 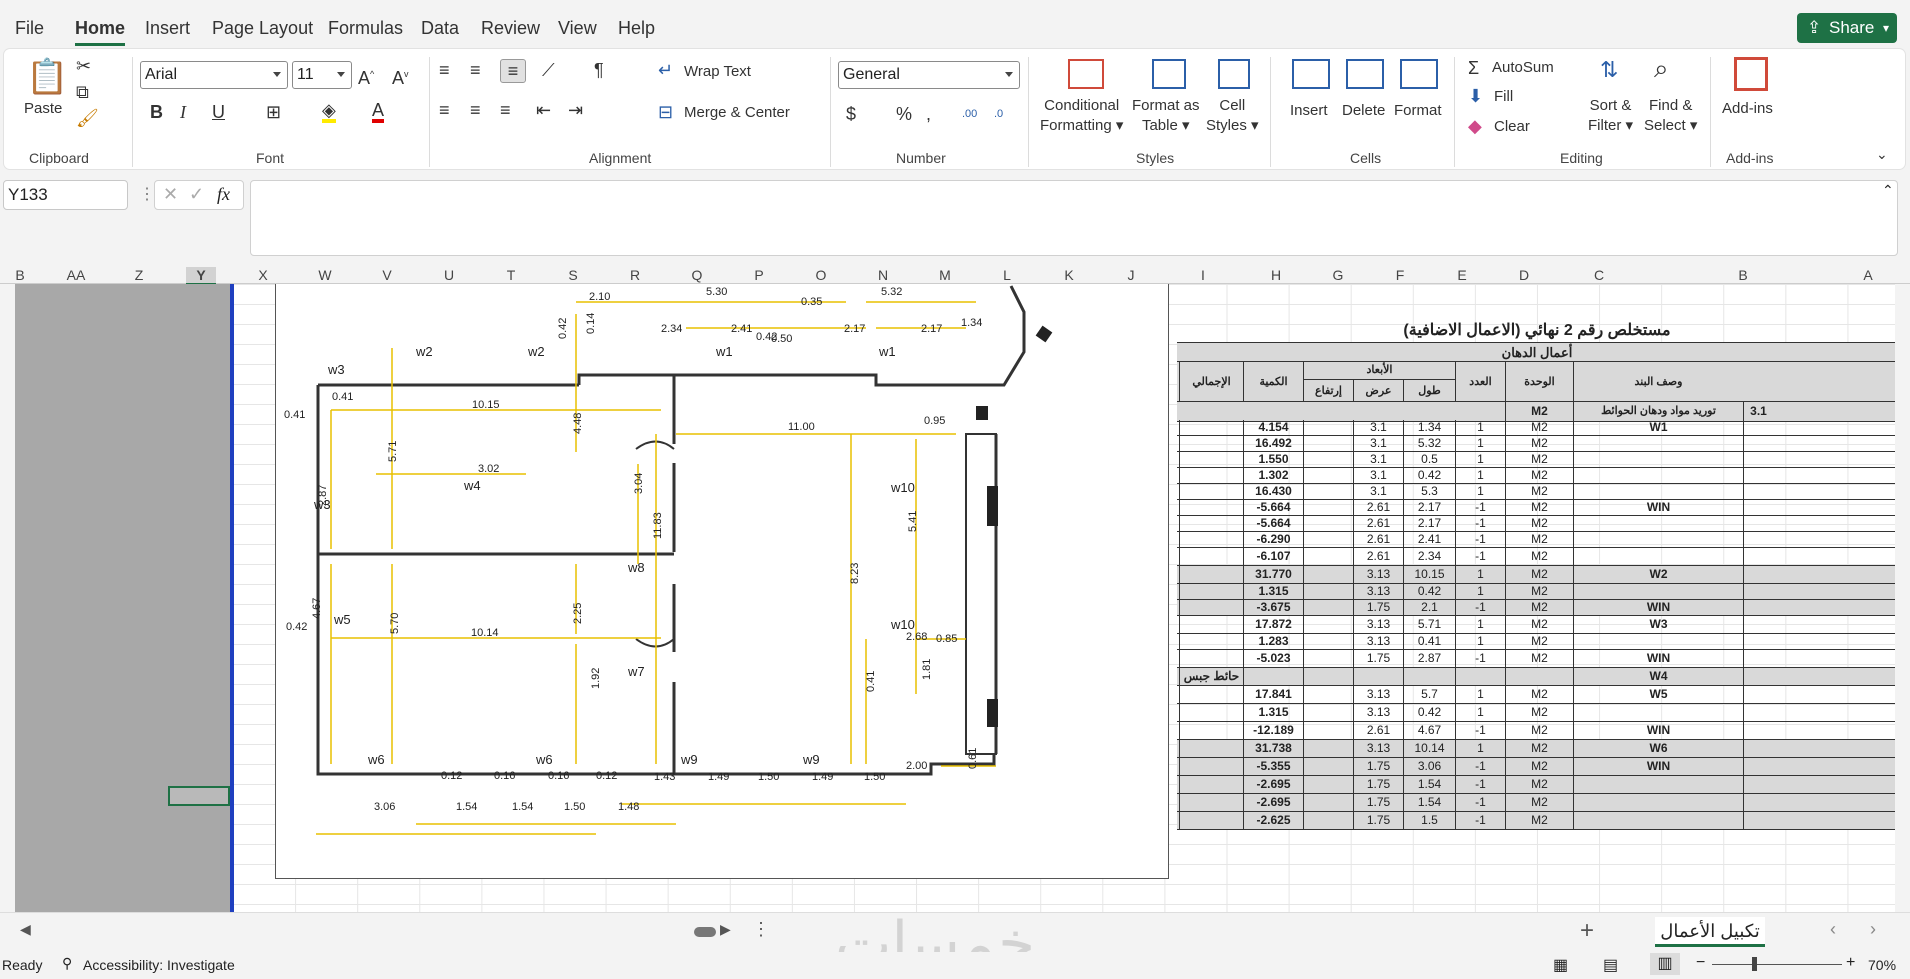 What do you see at coordinates (82, 92) in the screenshot?
I see `copy-icon: ⧉` at bounding box center [82, 92].